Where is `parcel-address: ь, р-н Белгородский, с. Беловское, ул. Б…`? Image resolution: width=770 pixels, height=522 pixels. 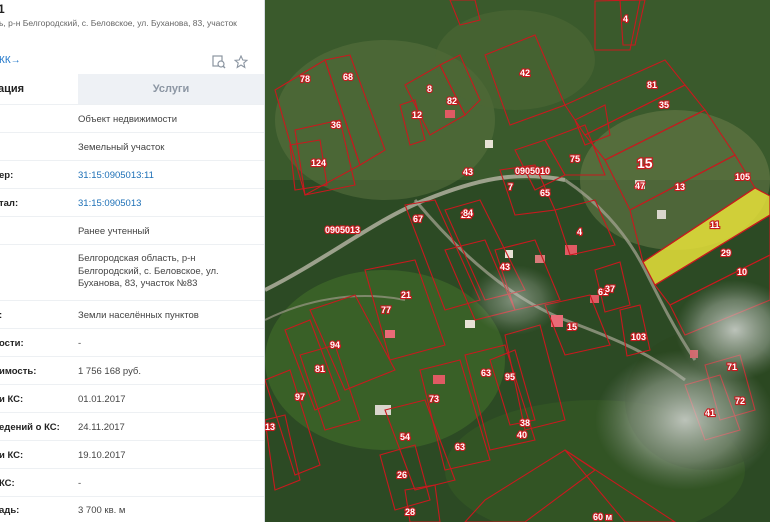
parcel-address: ь, р-н Белгородский, с. Беловское, ул. Б… is located at coordinates (118, 23).